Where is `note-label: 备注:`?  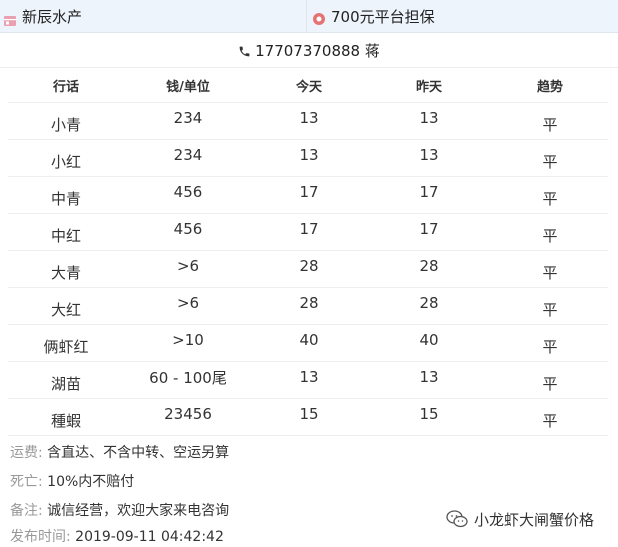
note-label: 备注: is located at coordinates (26, 511).